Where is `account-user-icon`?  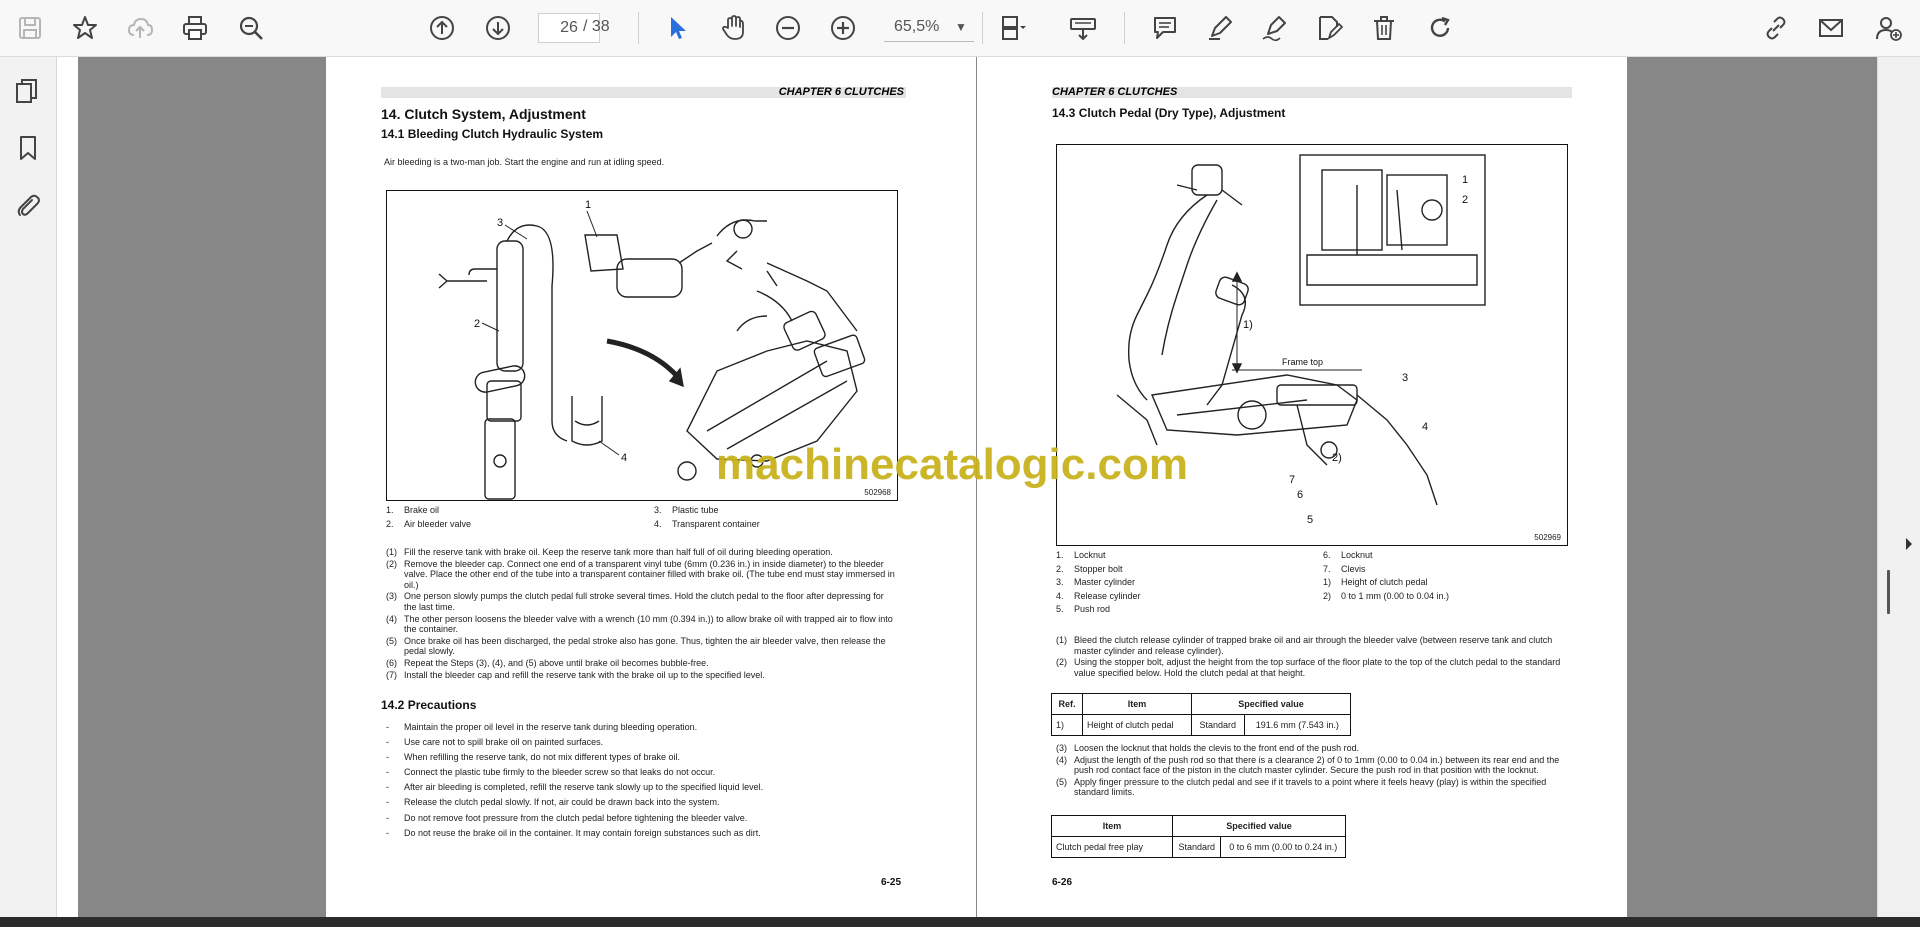
account-user-icon is located at coordinates (1888, 28).